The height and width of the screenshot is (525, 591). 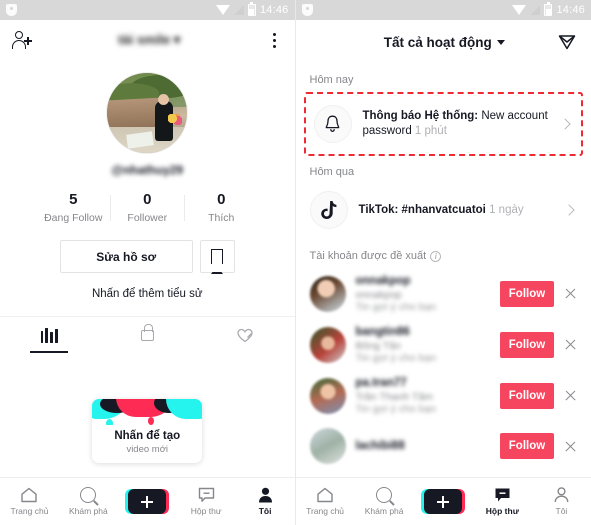 I want to click on notification-title-bold: Thông báo Hệ thống:, so click(x=420, y=116).